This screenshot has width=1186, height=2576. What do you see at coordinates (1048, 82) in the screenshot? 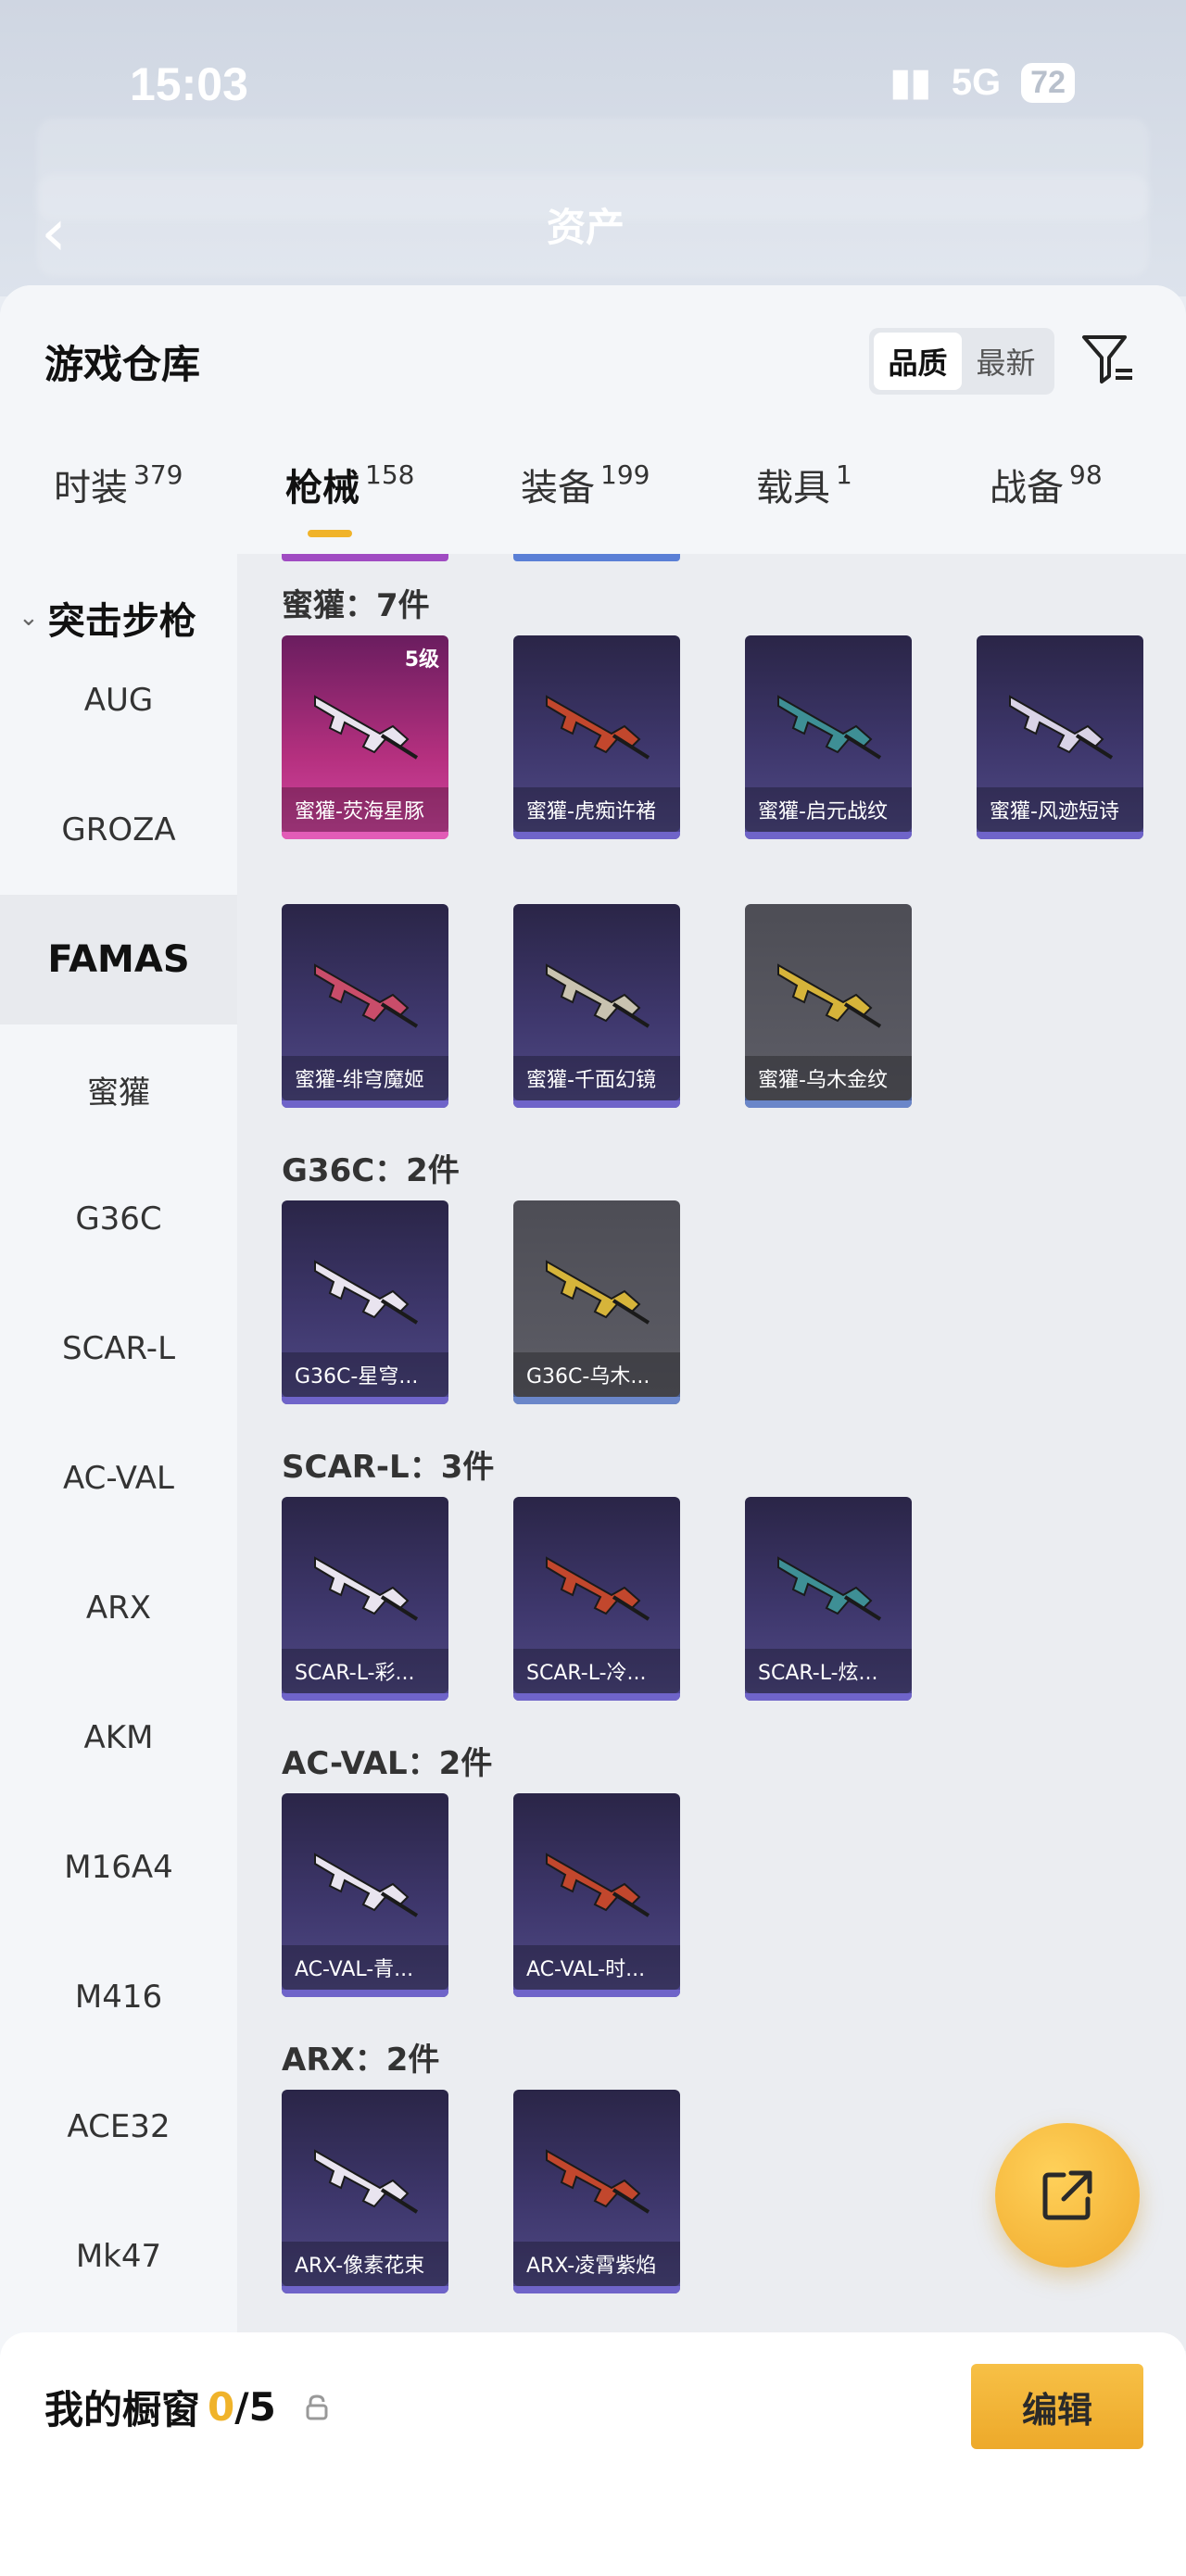
I see `battery-level: 72` at bounding box center [1048, 82].